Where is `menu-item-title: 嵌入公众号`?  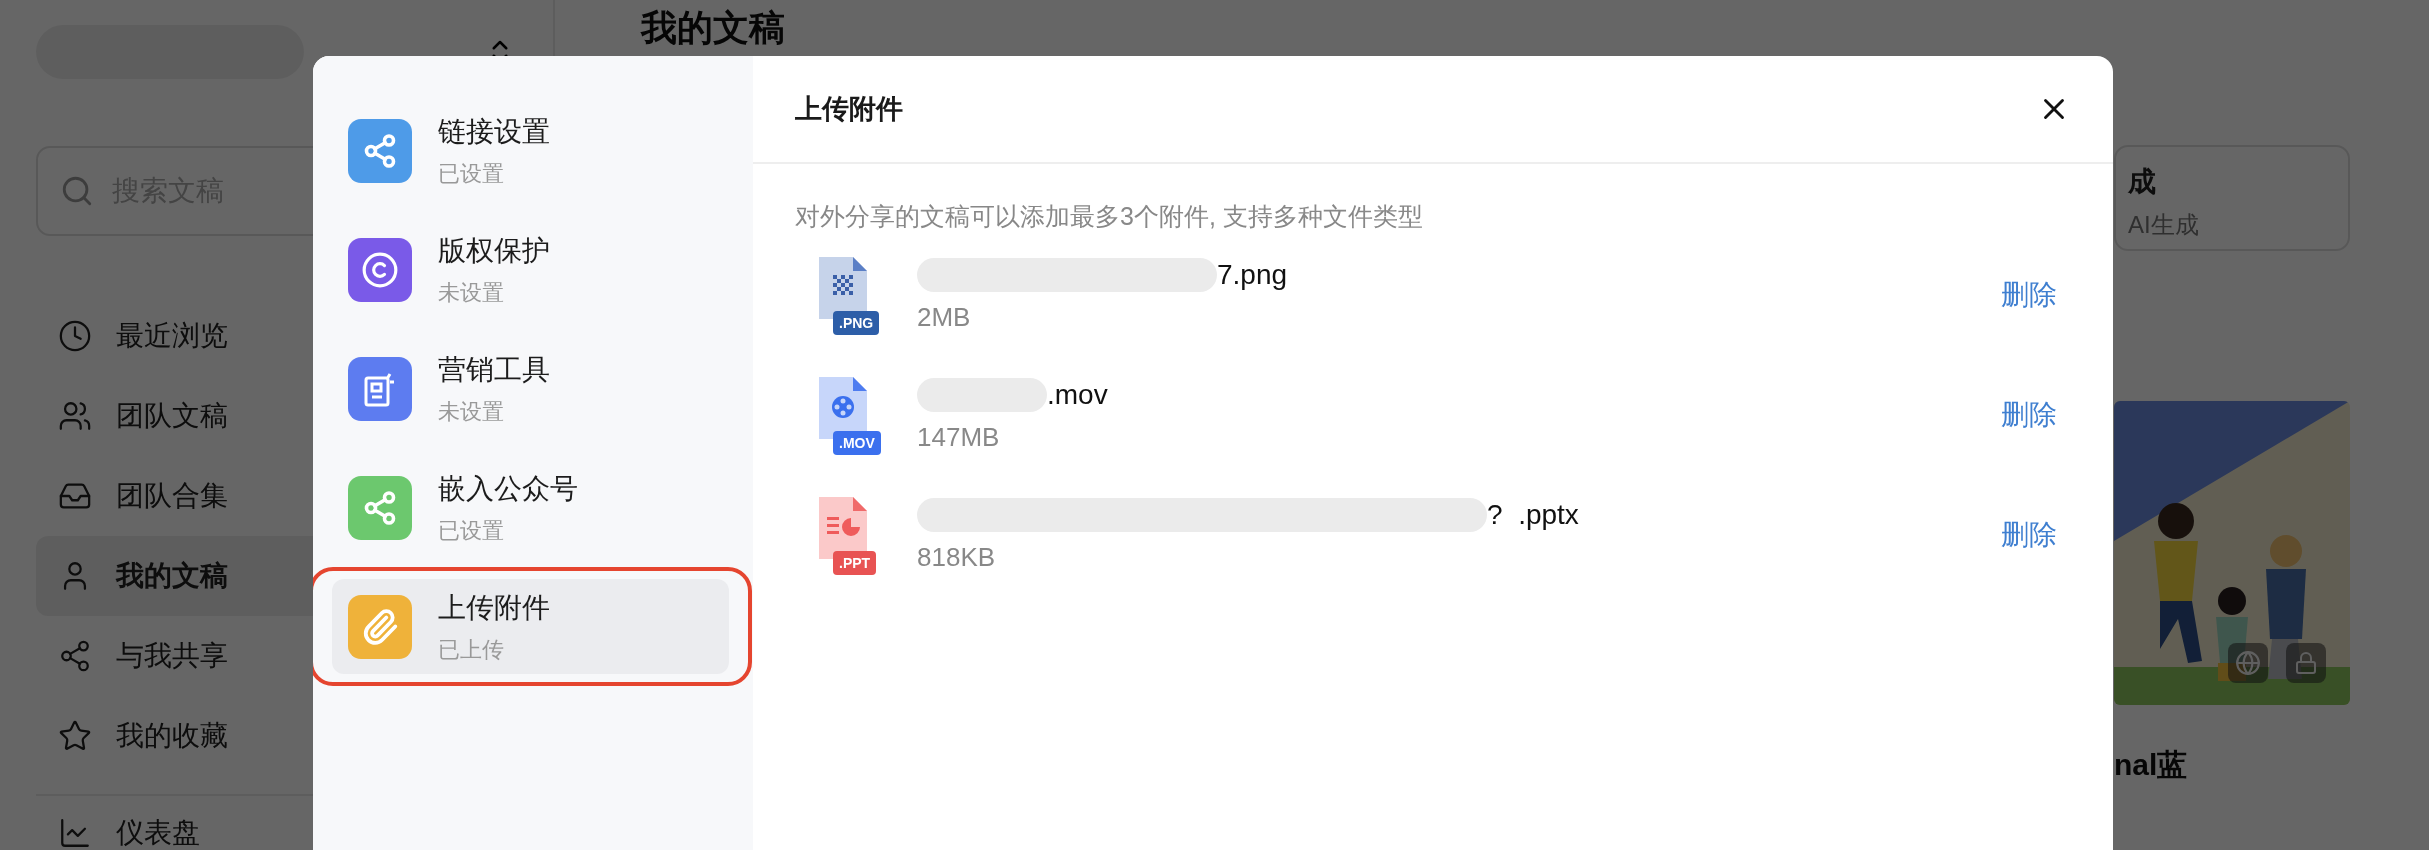 menu-item-title: 嵌入公众号 is located at coordinates (508, 488).